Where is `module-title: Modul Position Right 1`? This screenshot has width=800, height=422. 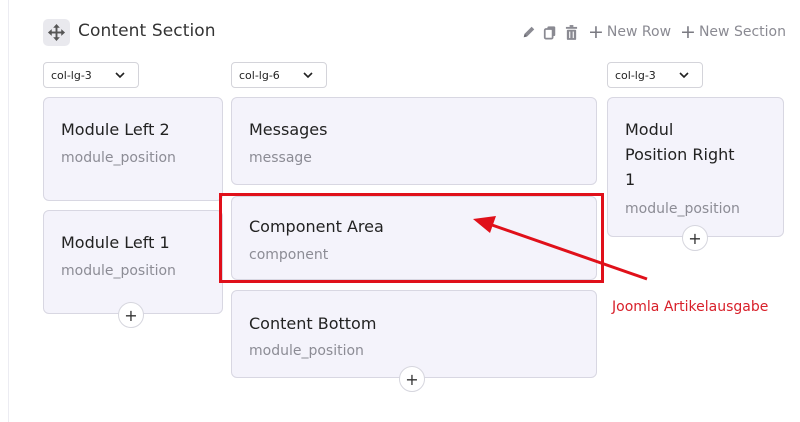 module-title: Modul Position Right 1 is located at coordinates (680, 154).